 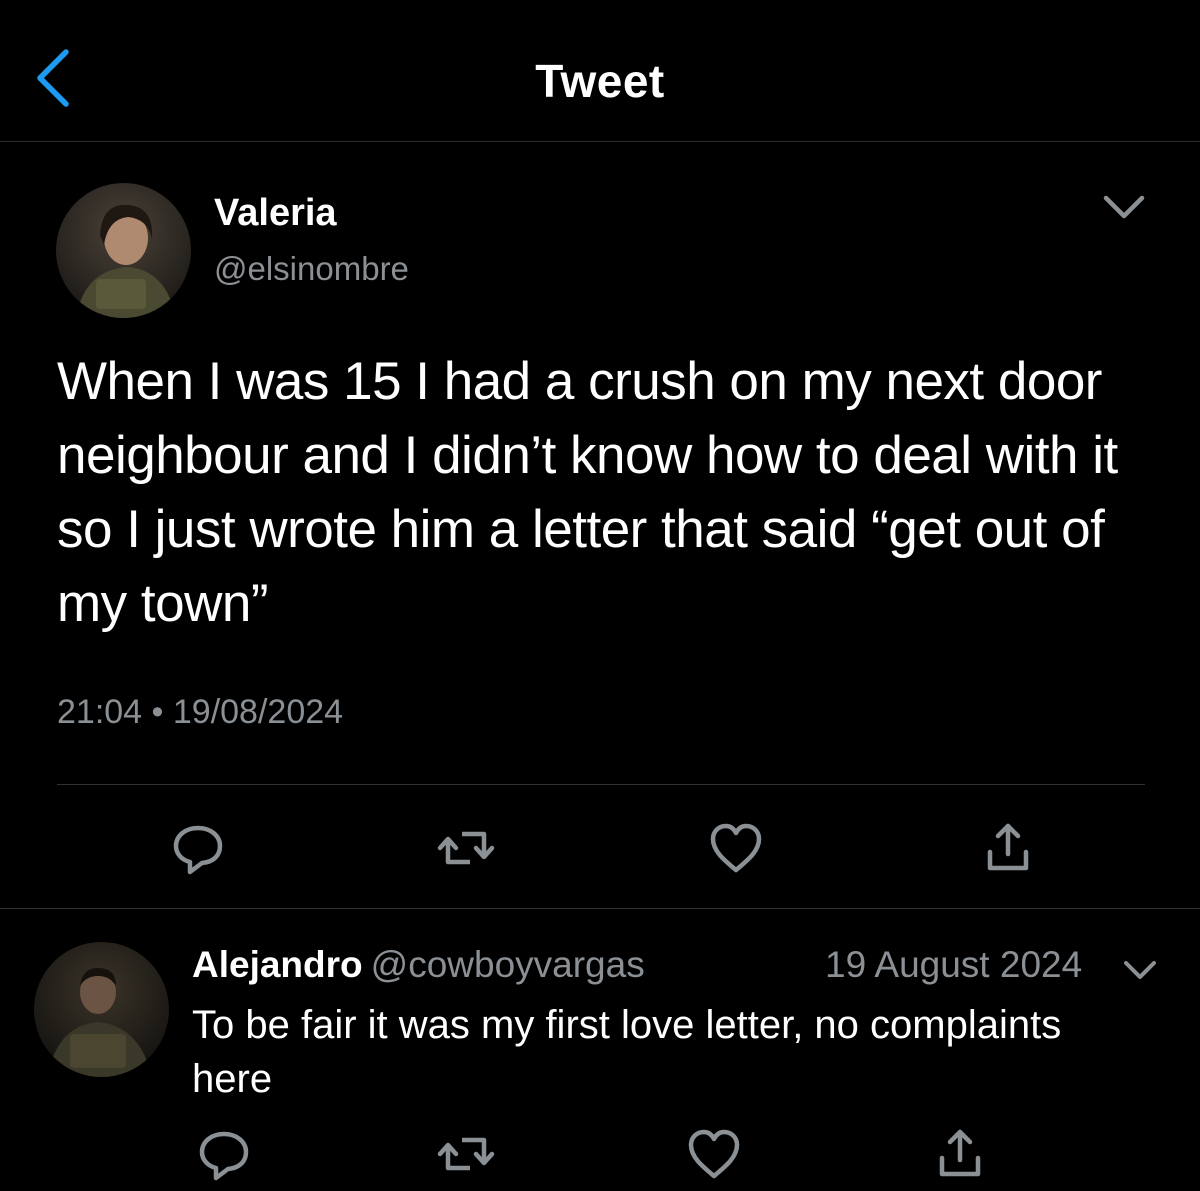 I want to click on top-bar: Tweet, so click(x=600, y=71).